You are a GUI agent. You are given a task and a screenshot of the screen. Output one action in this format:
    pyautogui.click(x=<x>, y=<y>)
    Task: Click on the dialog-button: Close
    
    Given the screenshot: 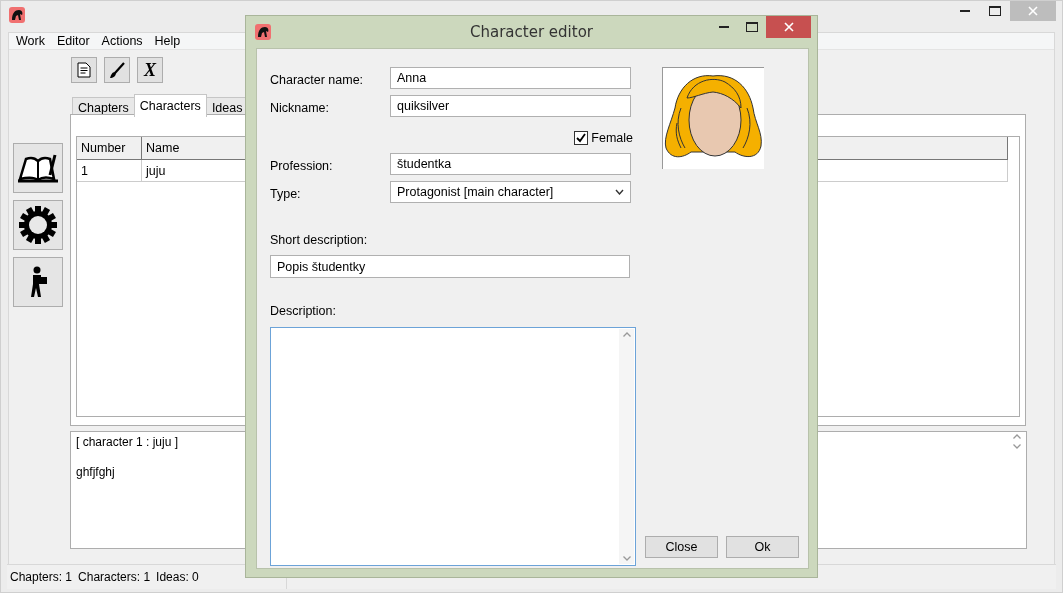 What is the action you would take?
    pyautogui.click(x=681, y=547)
    